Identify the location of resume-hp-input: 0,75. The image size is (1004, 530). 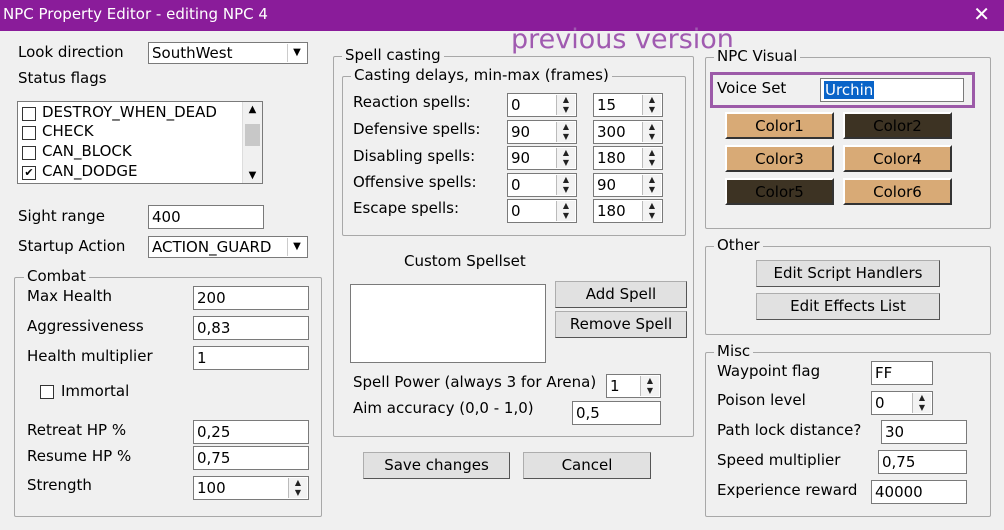
(251, 458).